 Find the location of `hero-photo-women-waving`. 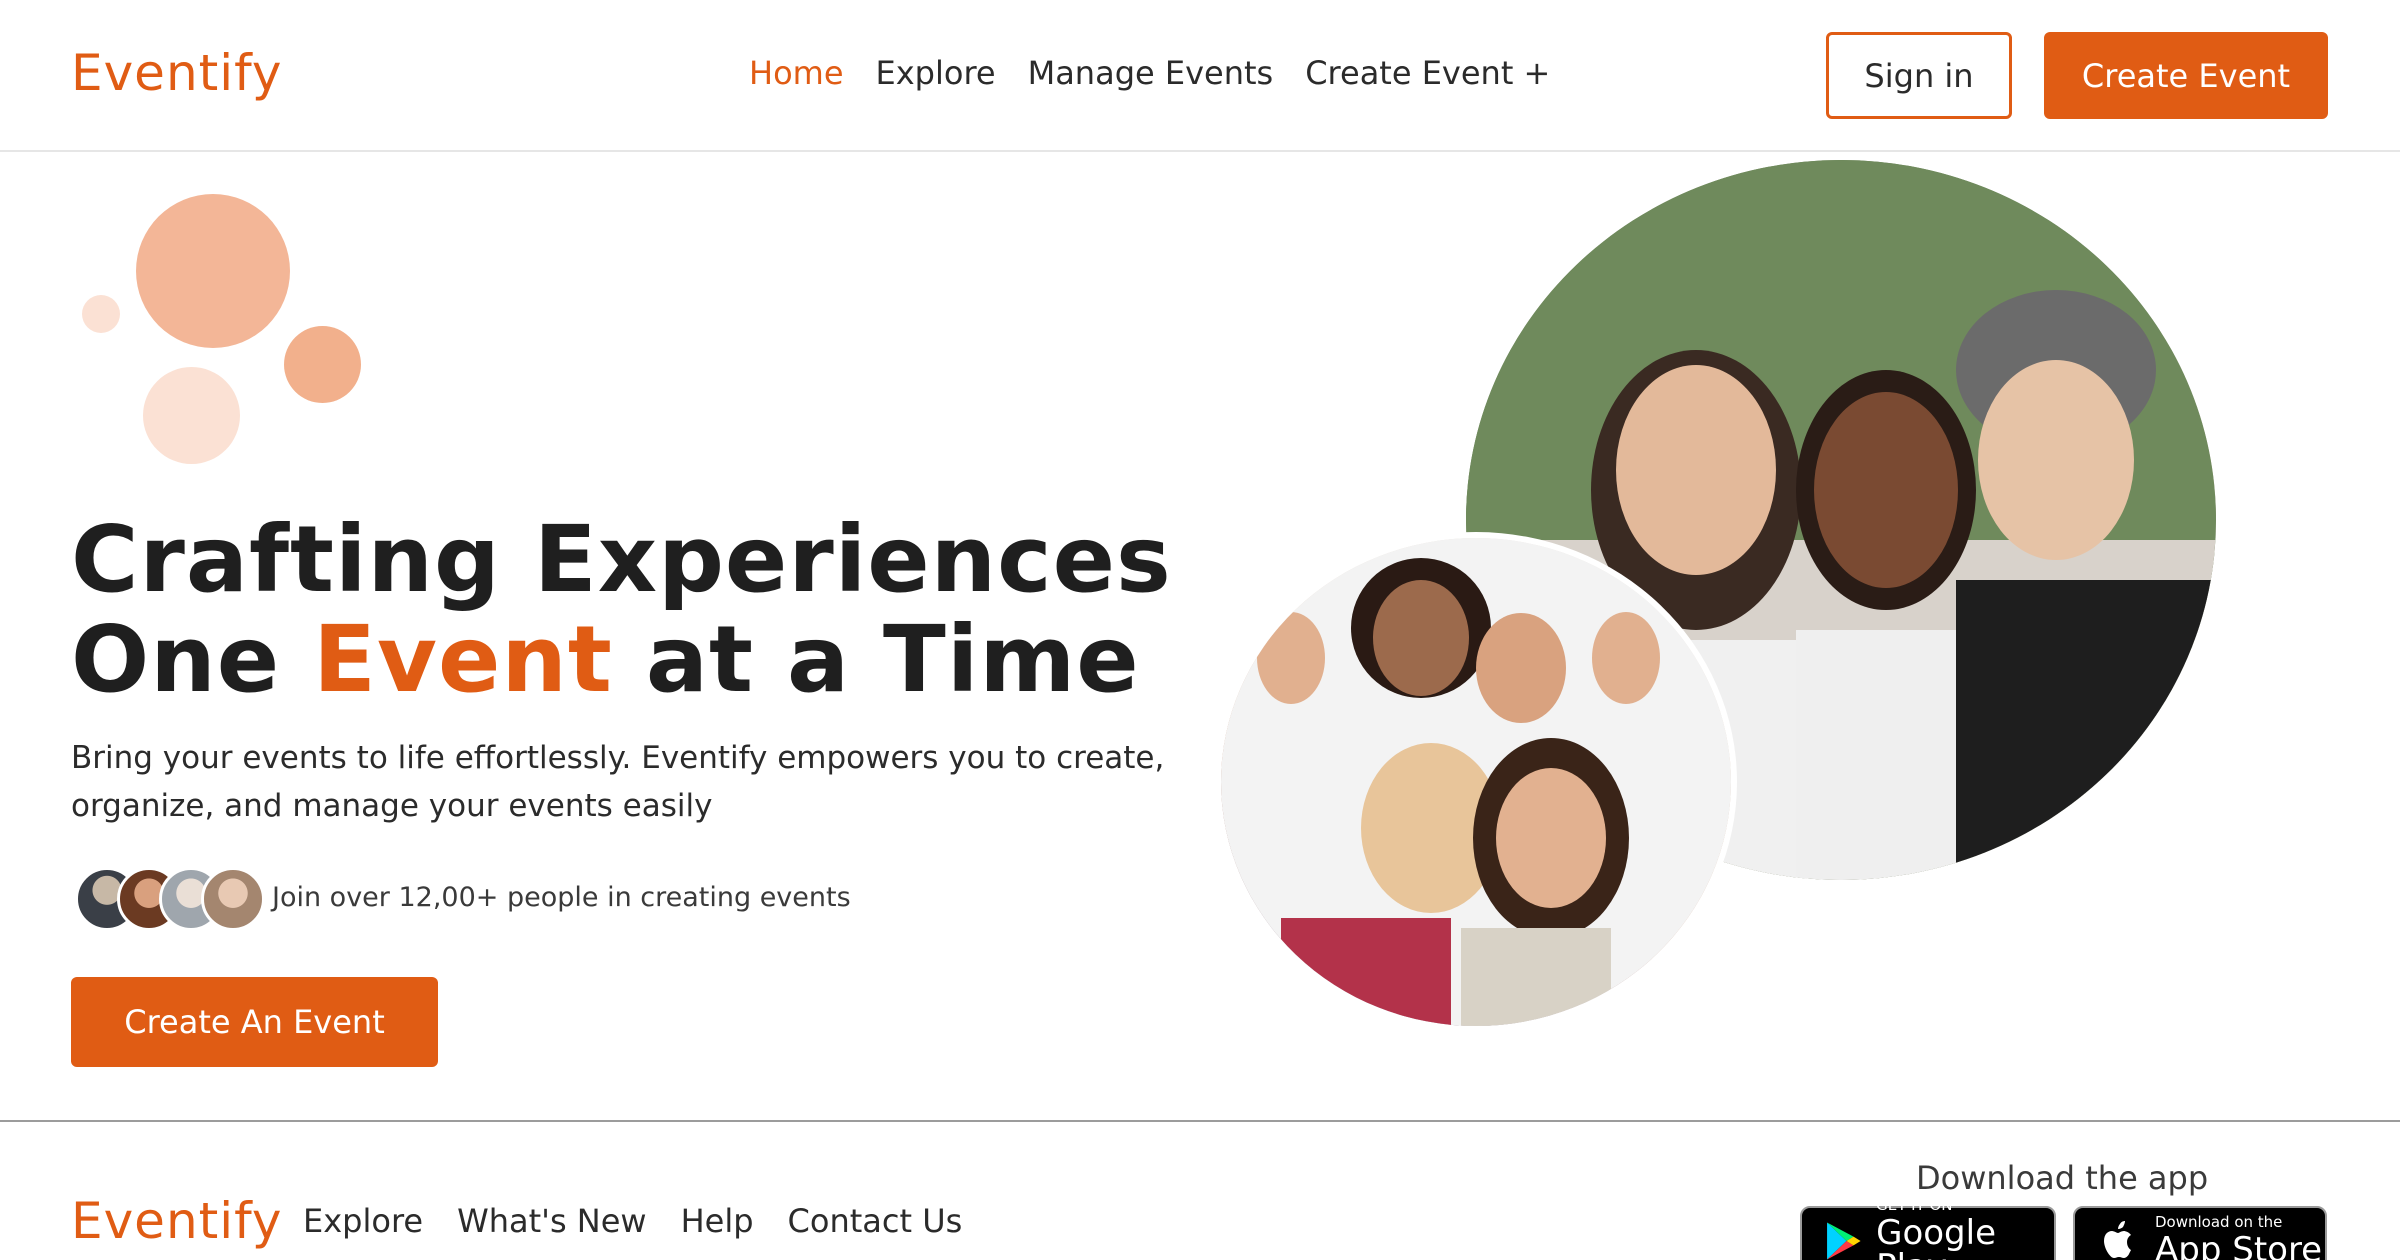

hero-photo-women-waving is located at coordinates (1476, 782).